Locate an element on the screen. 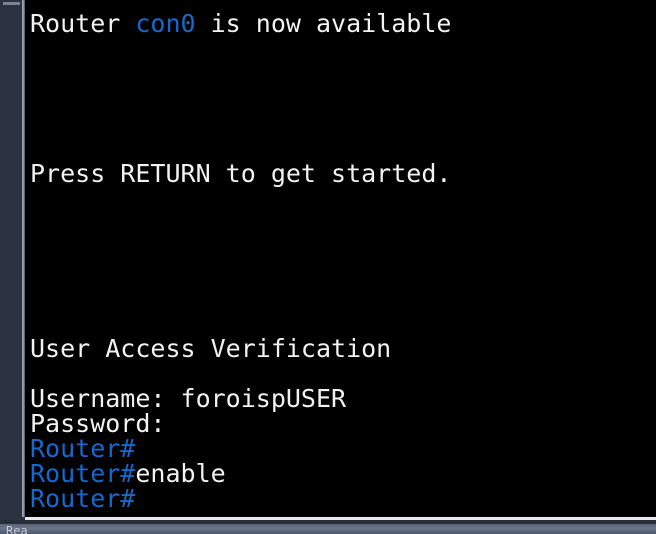  line-prompt-enable: Router#enable is located at coordinates (343, 473).